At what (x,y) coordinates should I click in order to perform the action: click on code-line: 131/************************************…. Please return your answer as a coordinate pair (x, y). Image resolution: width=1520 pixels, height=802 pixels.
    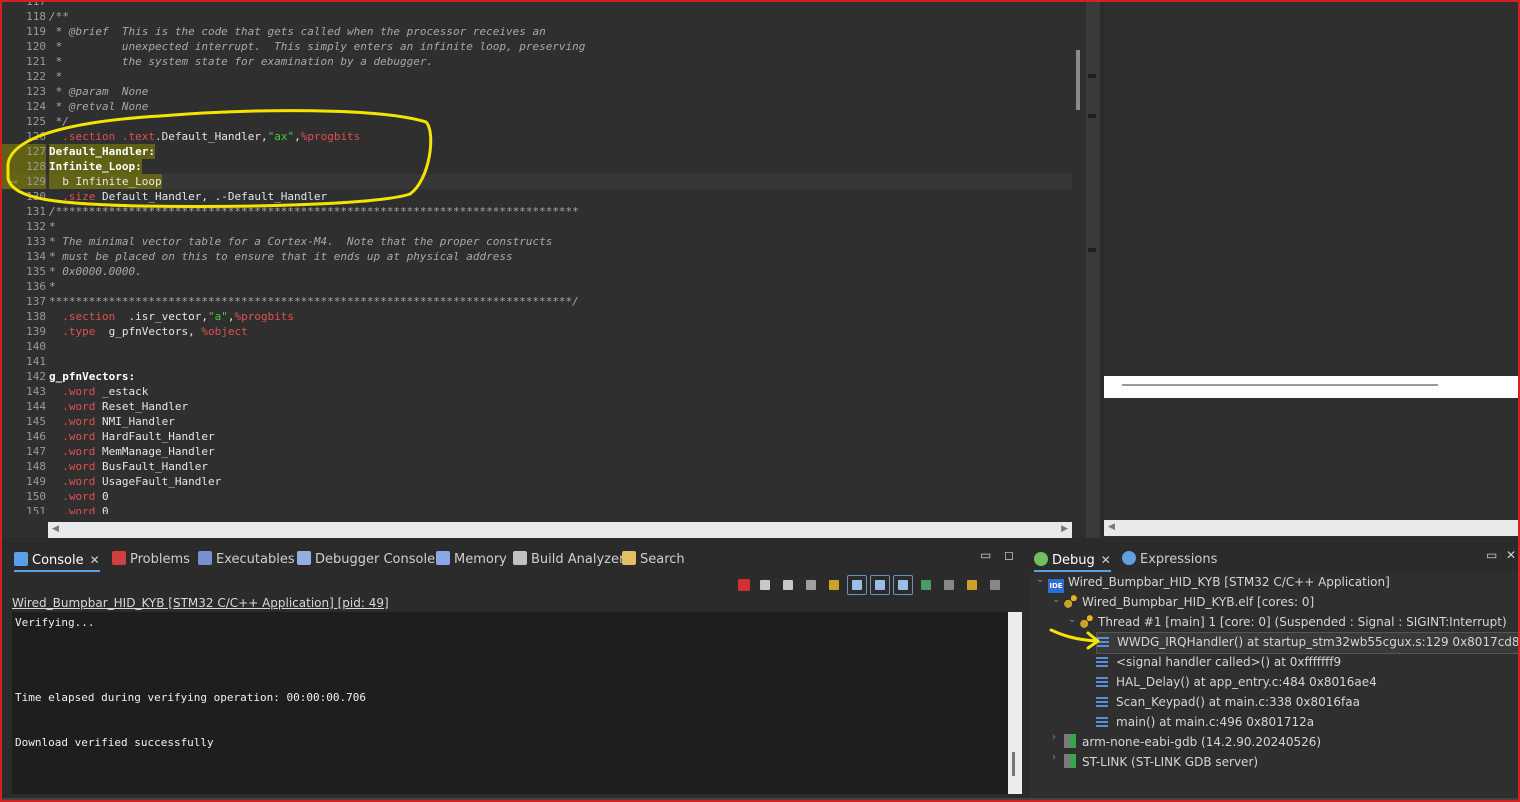
    Looking at the image, I should click on (537, 211).